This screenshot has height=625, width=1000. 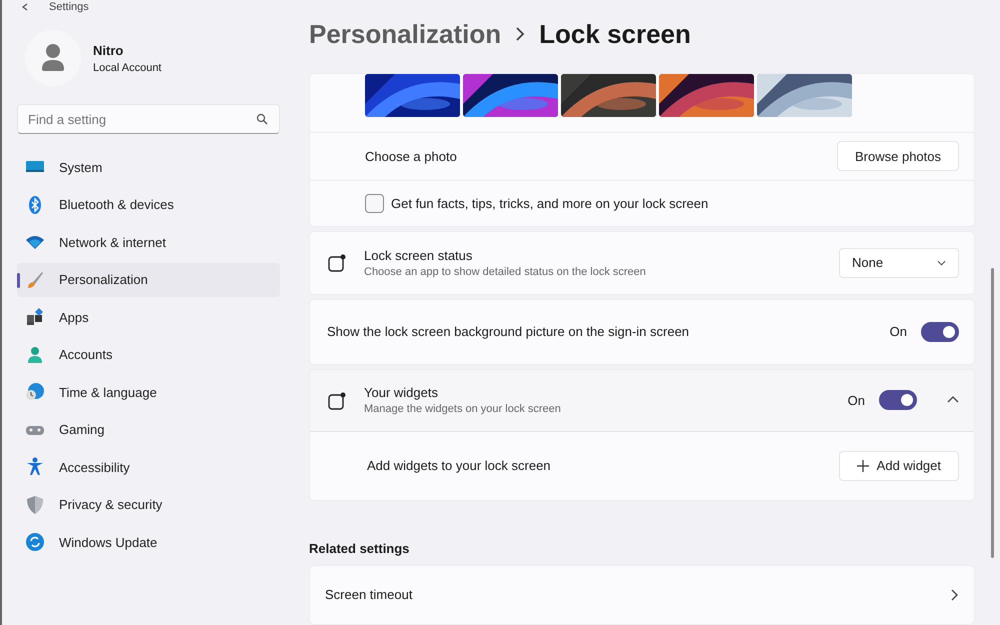 I want to click on plus-icon, so click(x=862, y=466).